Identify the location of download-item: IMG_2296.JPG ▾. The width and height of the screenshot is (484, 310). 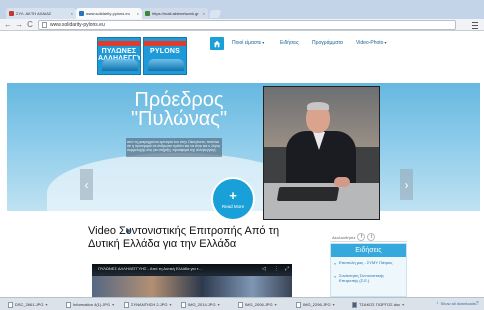
(315, 304).